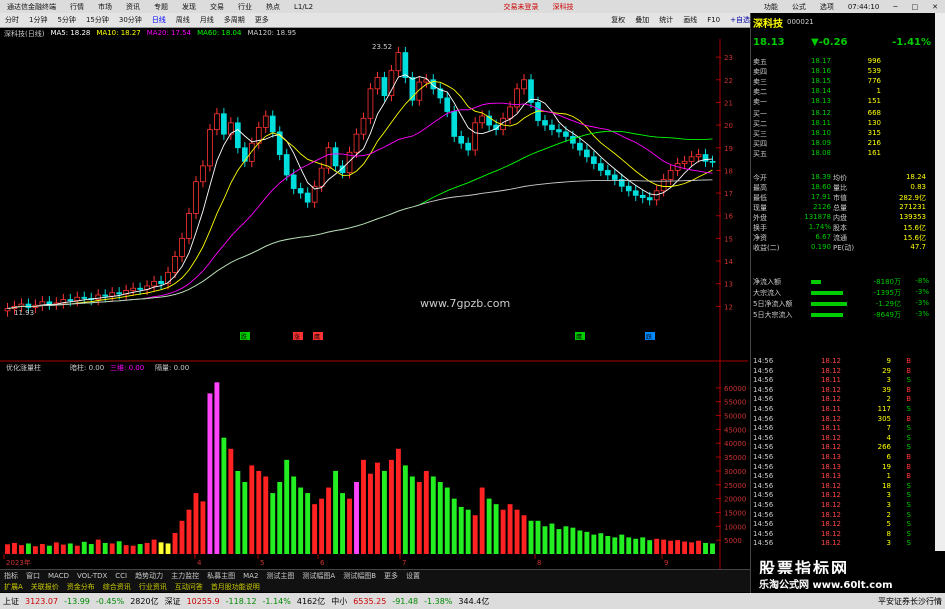  What do you see at coordinates (618, 20) in the screenshot?
I see `tool-button: 复权` at bounding box center [618, 20].